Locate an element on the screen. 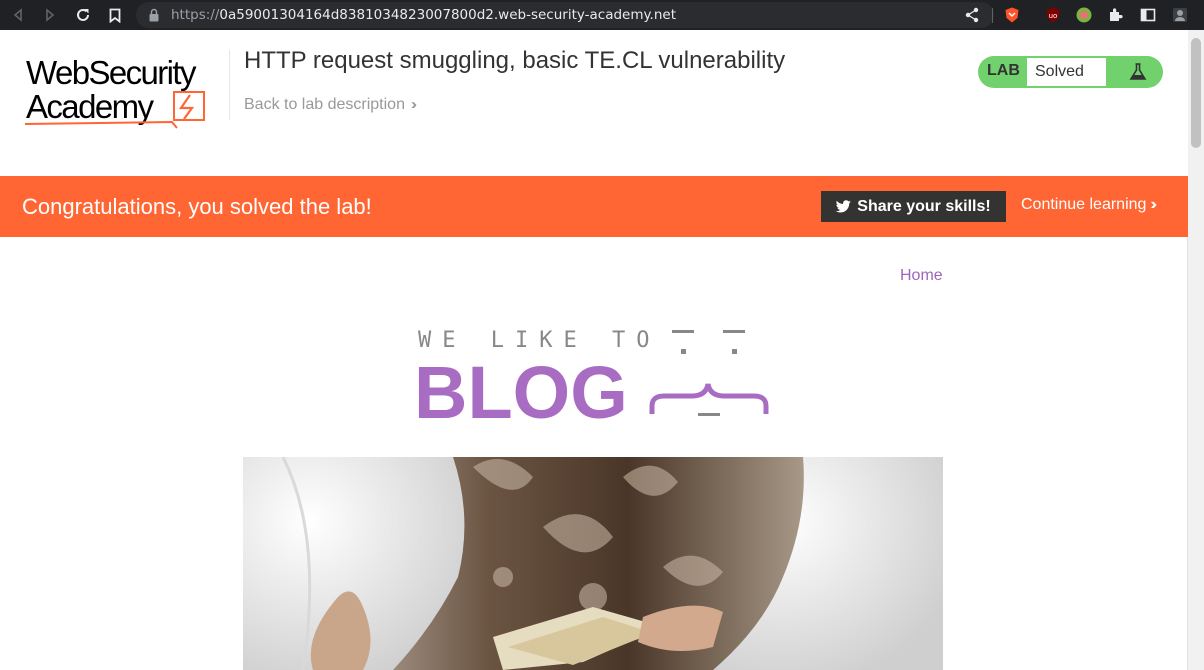 This screenshot has height=670, width=1204. home-link: Home is located at coordinates (921, 276).